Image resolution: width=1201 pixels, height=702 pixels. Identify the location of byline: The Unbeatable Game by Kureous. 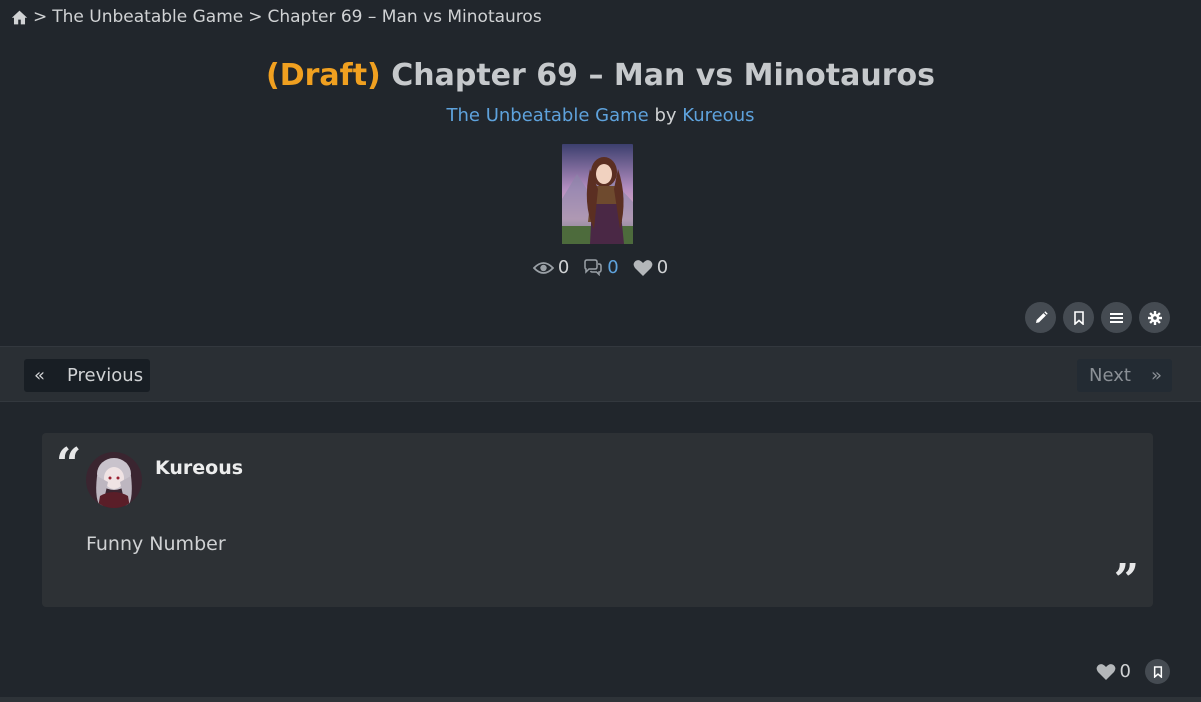
(600, 115).